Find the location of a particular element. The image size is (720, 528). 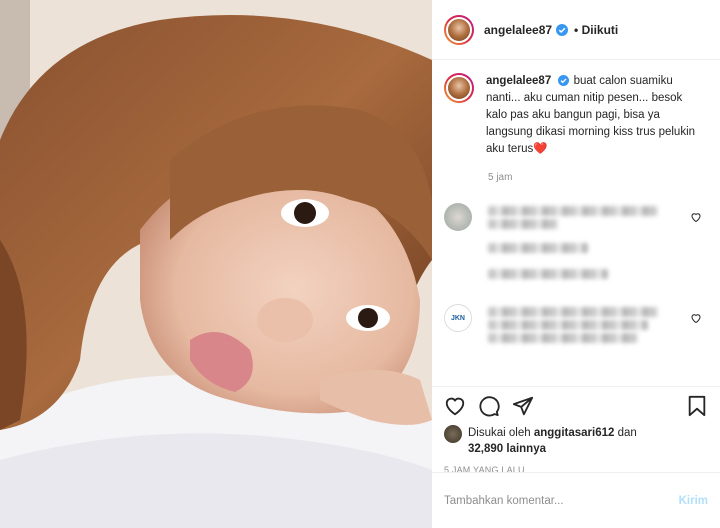

caption-emoji: ❤️ is located at coordinates (540, 149).